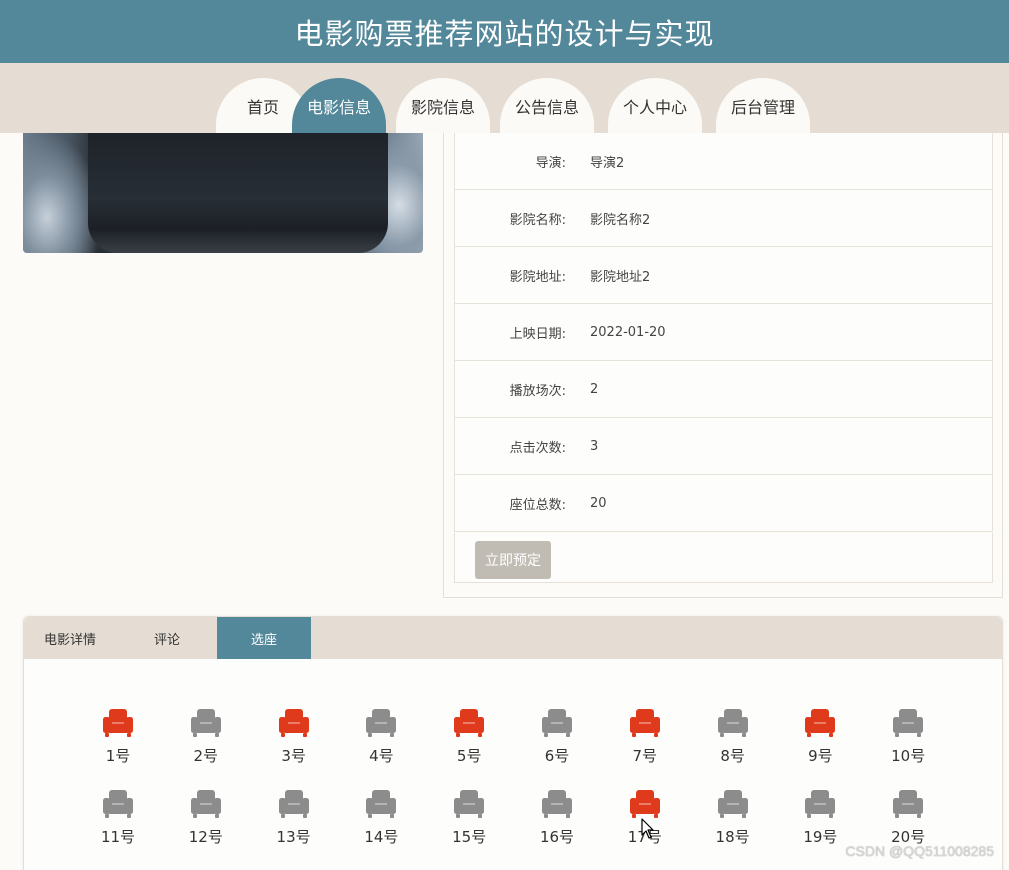 This screenshot has height=870, width=1009. What do you see at coordinates (820, 820) in the screenshot?
I see `seat-19: 19号` at bounding box center [820, 820].